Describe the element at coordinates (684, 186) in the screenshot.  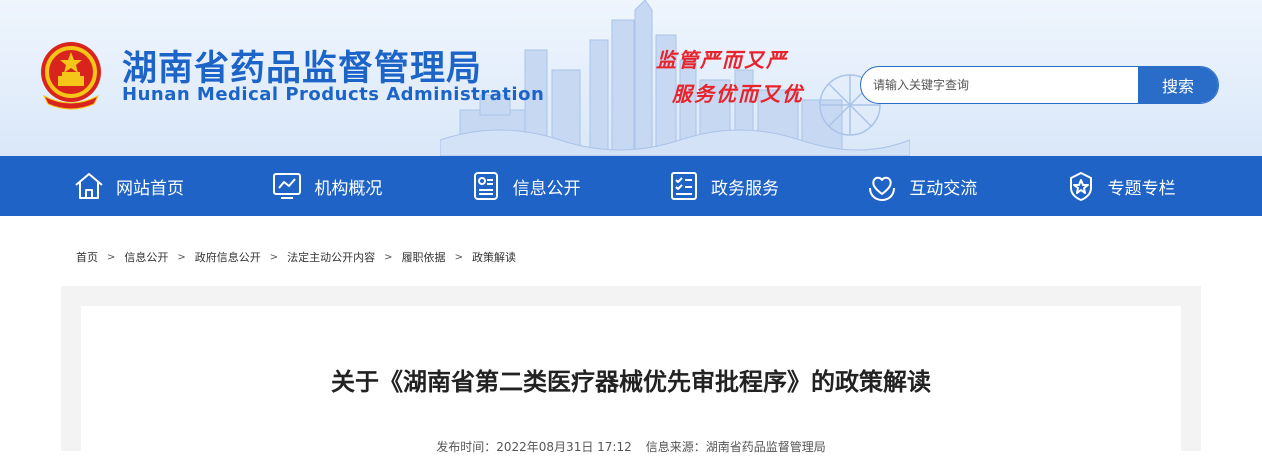
I see `checklist-icon` at that location.